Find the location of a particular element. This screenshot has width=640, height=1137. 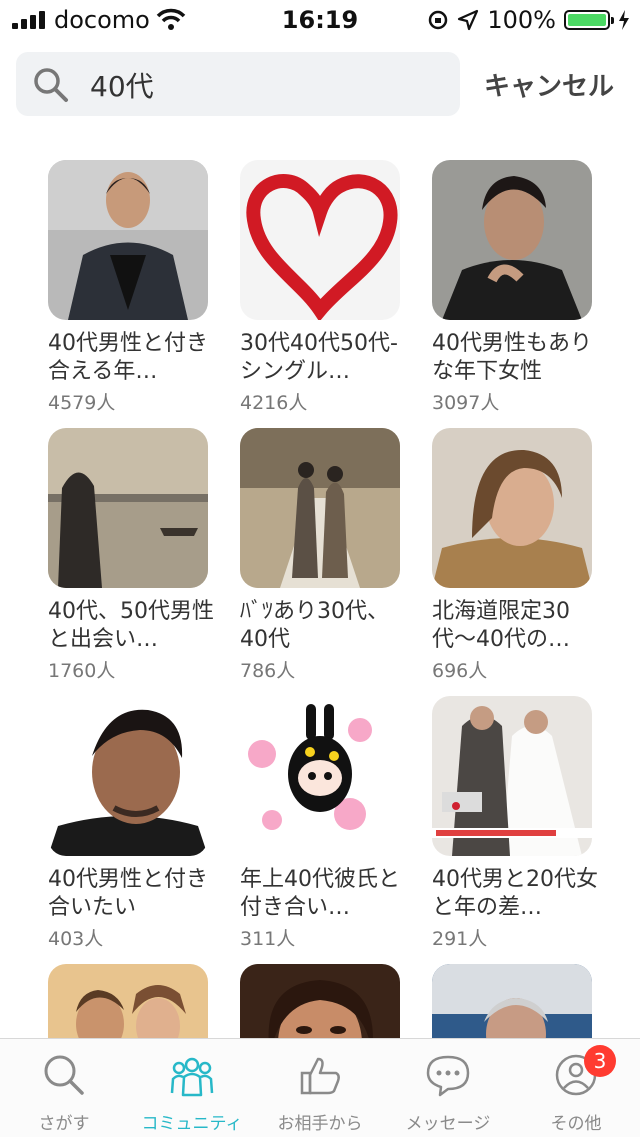

community-icon is located at coordinates (192, 1077).